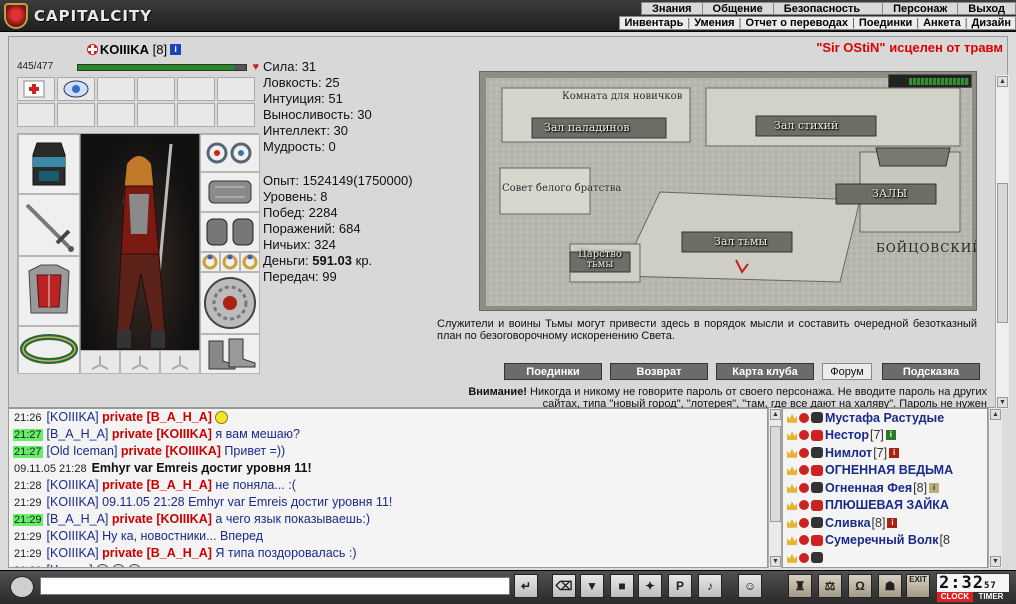  Describe the element at coordinates (885, 453) in the screenshot. I see `online-user: Нимлот [7] i` at that location.